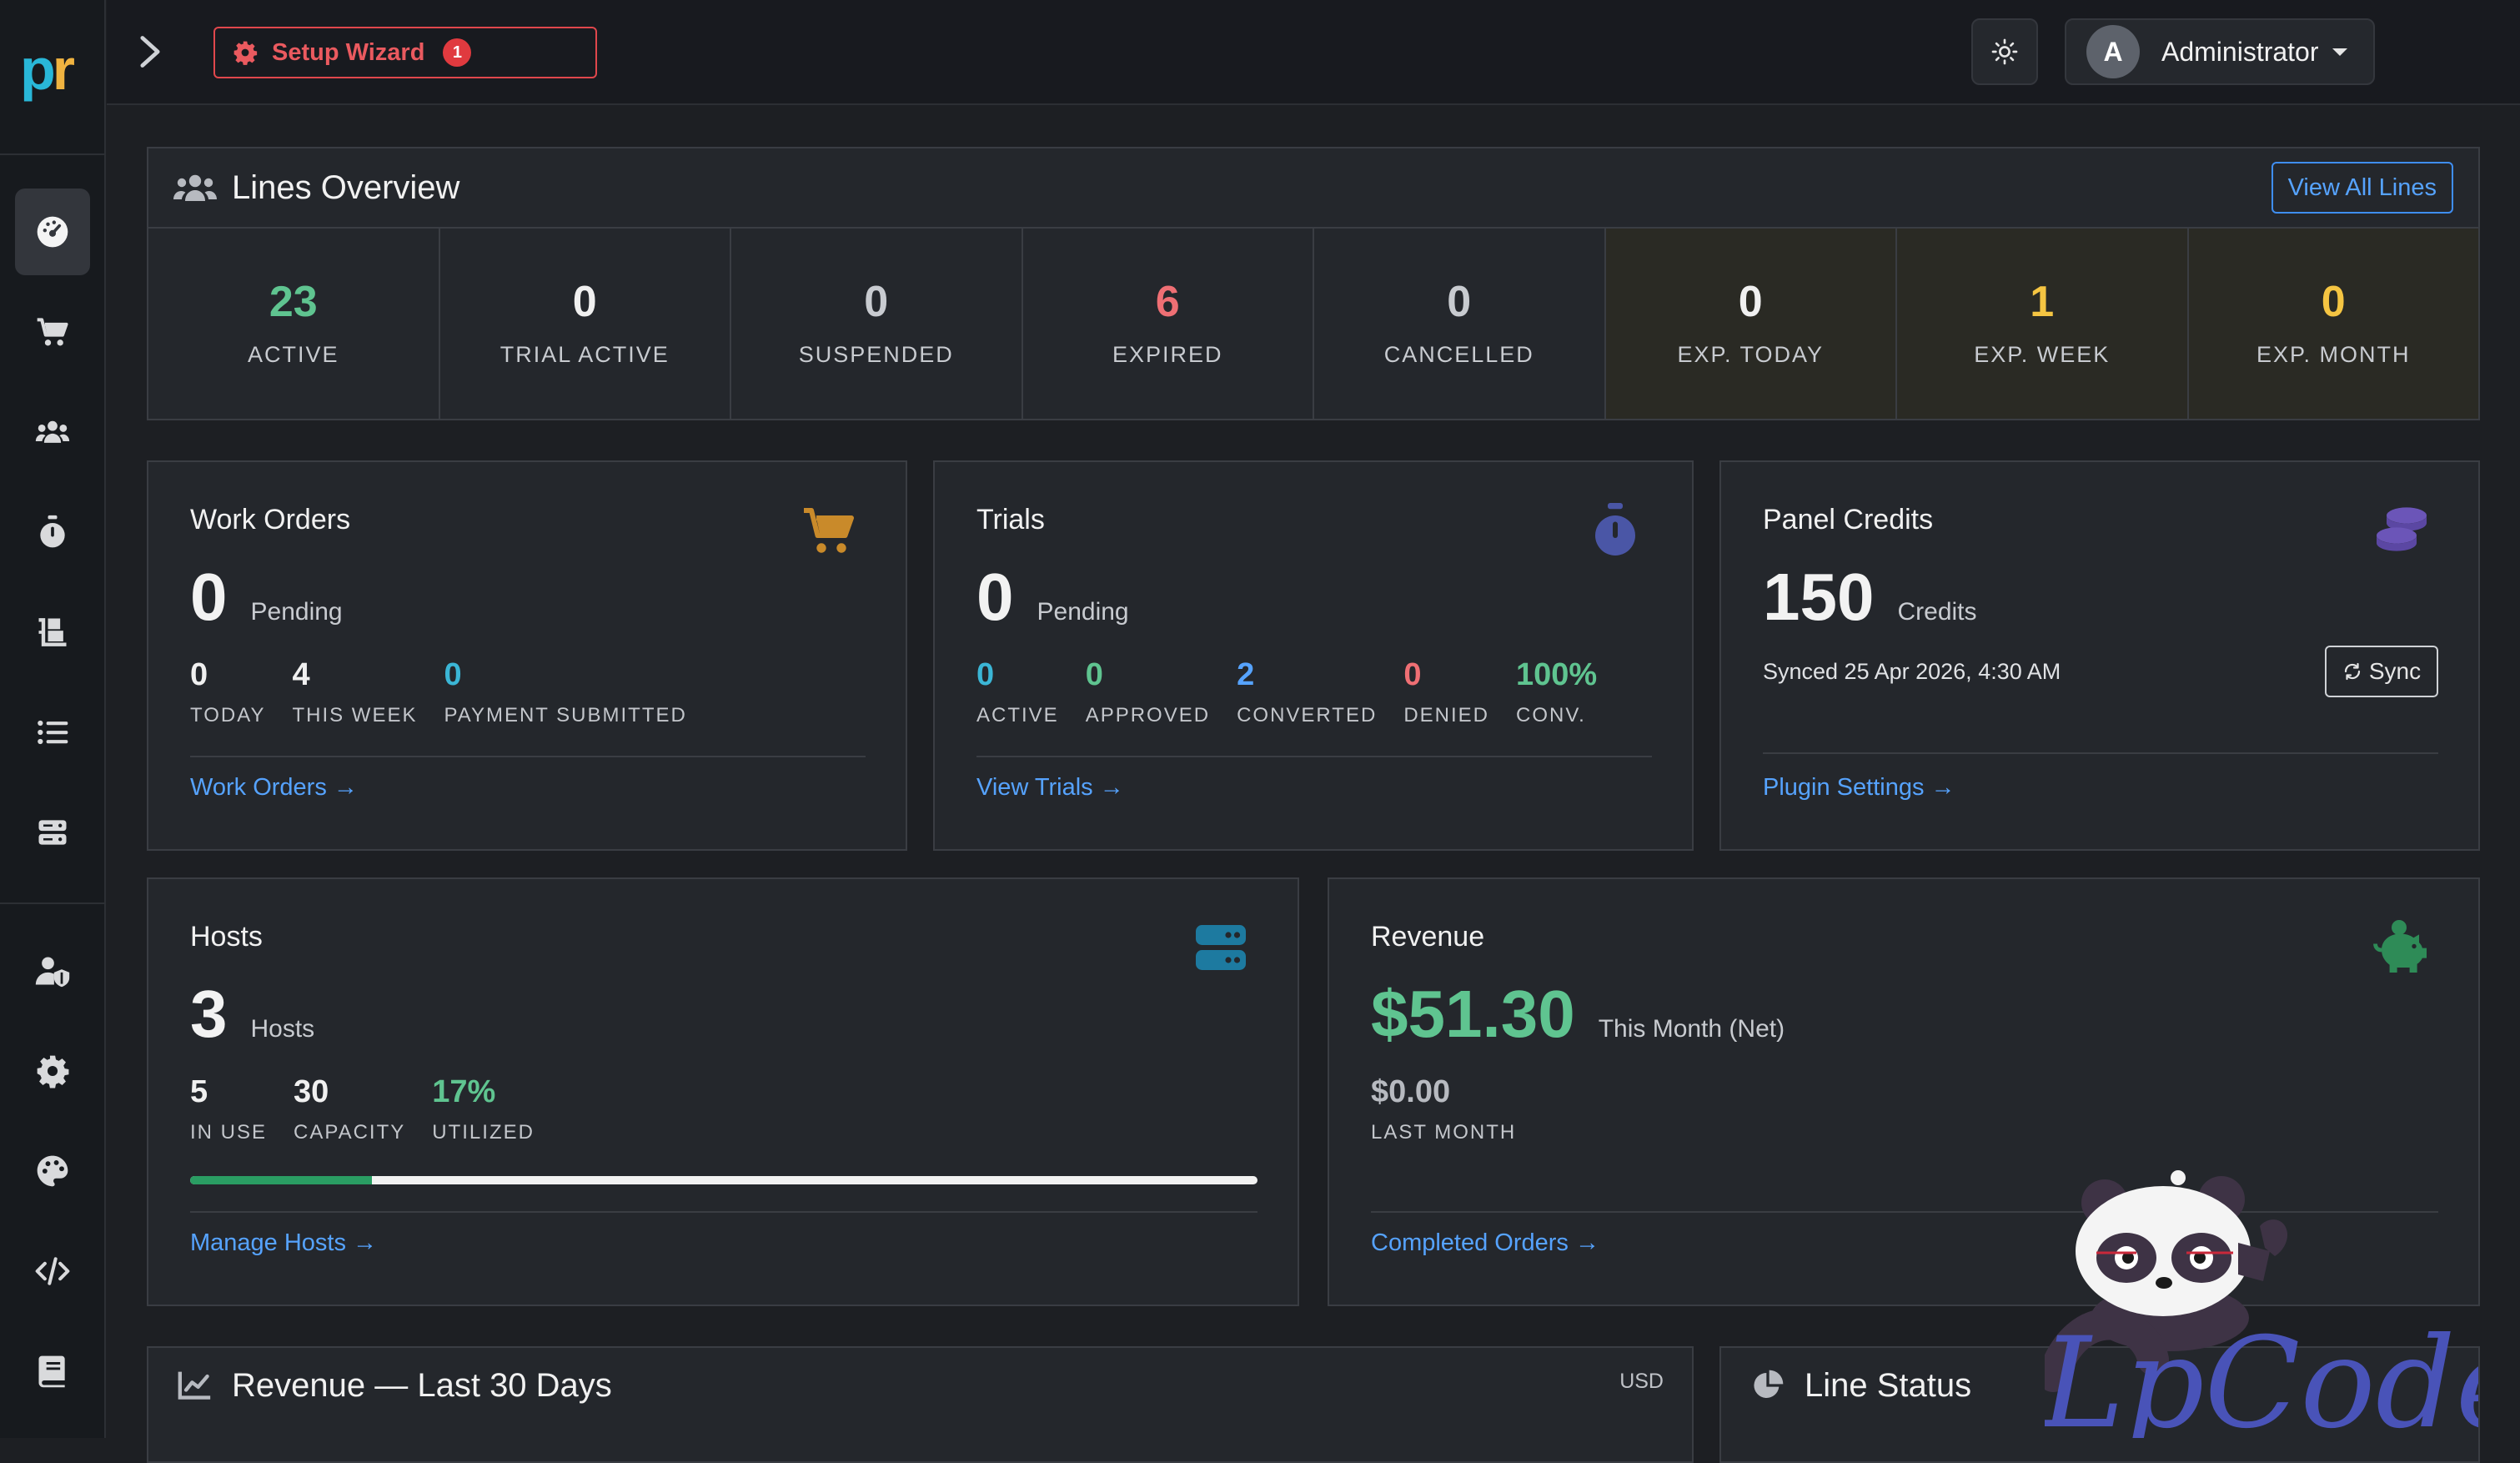  Describe the element at coordinates (2339, 52) in the screenshot. I see `caret-down-icon` at that location.